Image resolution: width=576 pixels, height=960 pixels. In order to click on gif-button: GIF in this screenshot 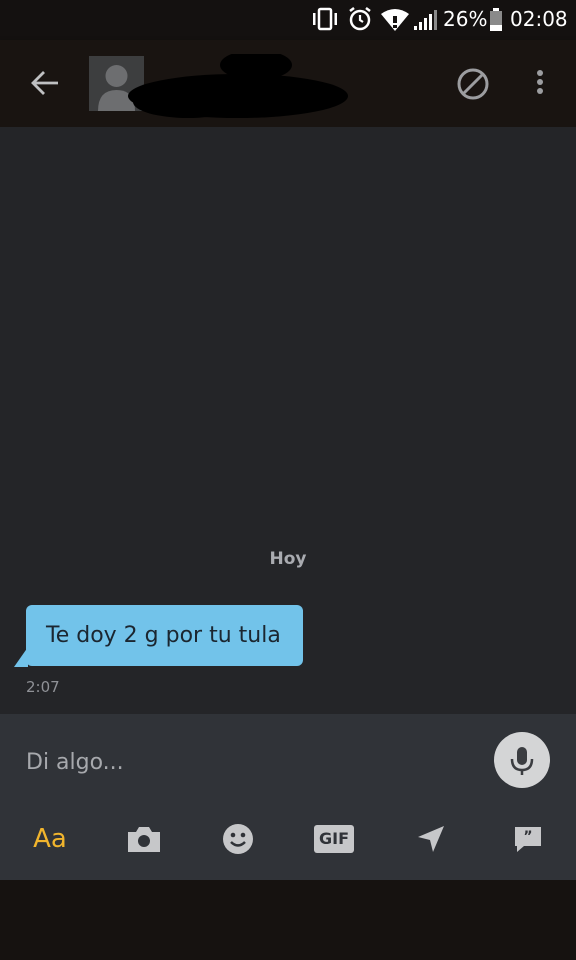, I will do `click(334, 839)`.